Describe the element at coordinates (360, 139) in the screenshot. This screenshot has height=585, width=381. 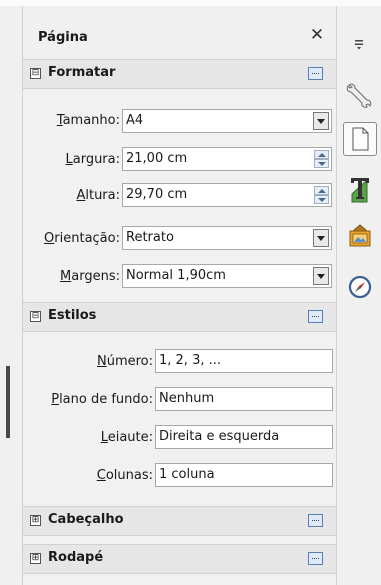
I see `page-icon` at that location.